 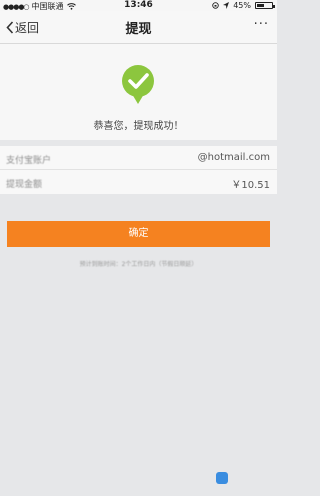 What do you see at coordinates (138, 5) in the screenshot?
I see `status-bar: ●●●●○ 中国联通 13:46 45%` at bounding box center [138, 5].